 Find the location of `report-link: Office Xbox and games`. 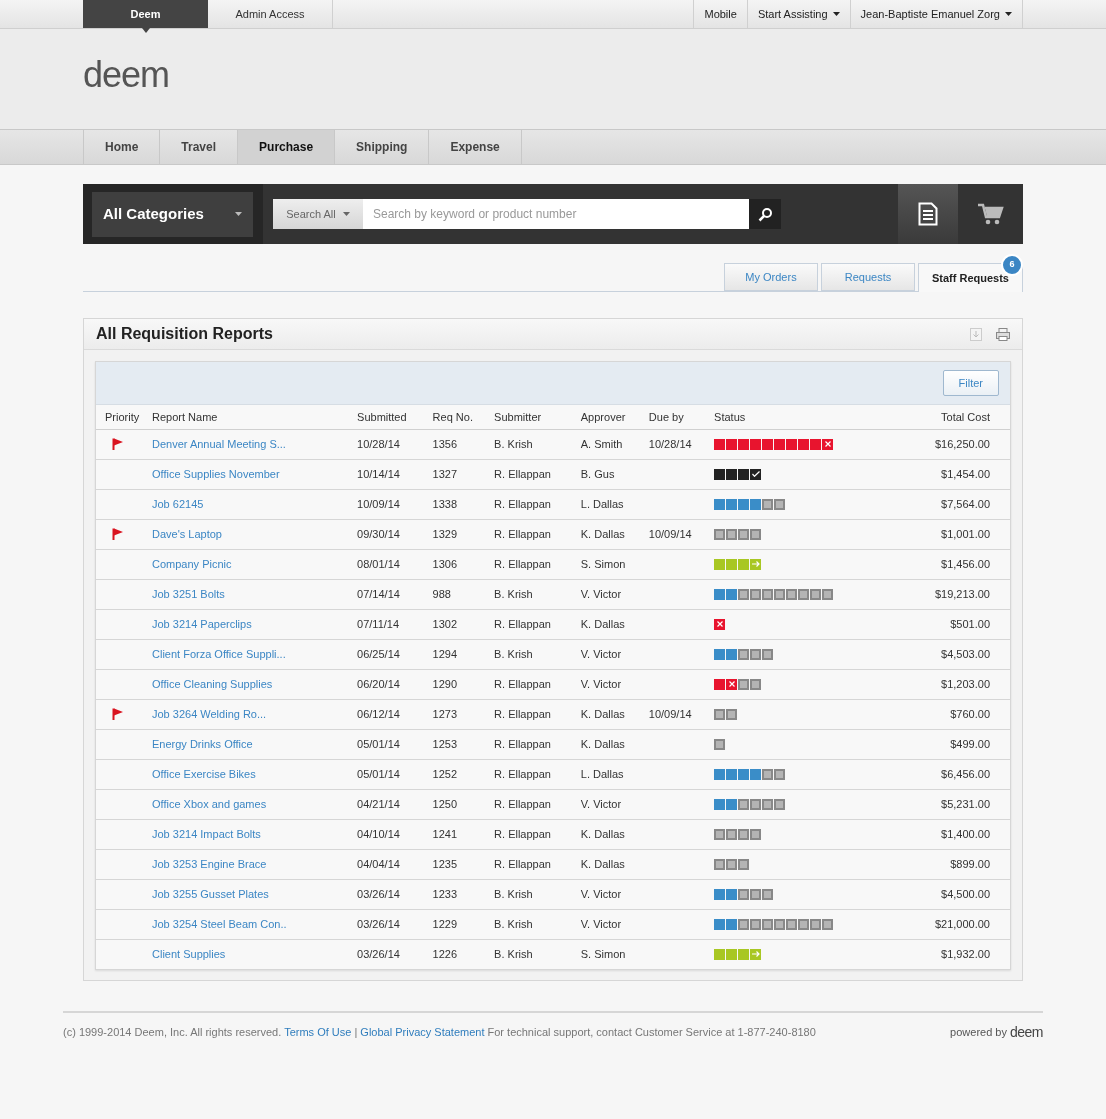

report-link: Office Xbox and games is located at coordinates (209, 803).